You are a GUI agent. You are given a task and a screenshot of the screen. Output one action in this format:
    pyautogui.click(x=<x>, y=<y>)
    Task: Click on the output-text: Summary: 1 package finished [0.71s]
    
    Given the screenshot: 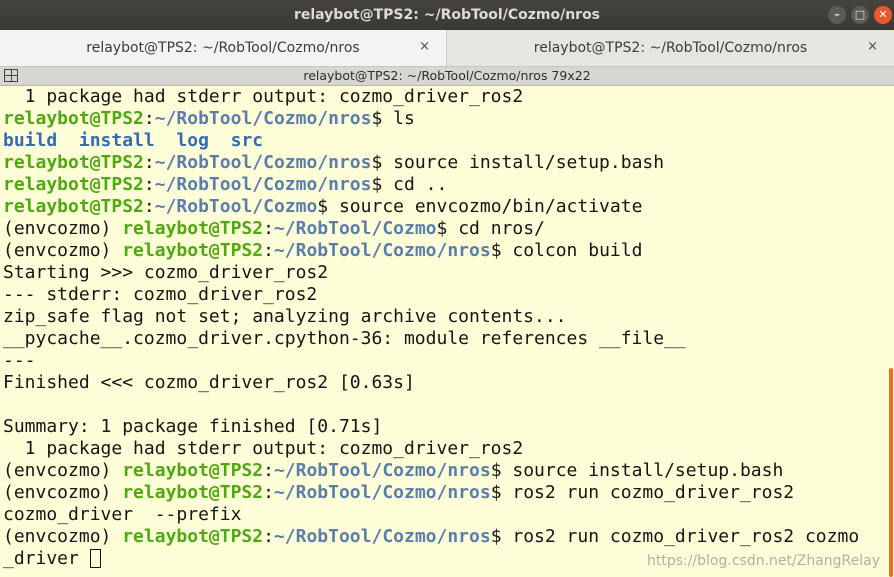 What is the action you would take?
    pyautogui.click(x=193, y=426)
    